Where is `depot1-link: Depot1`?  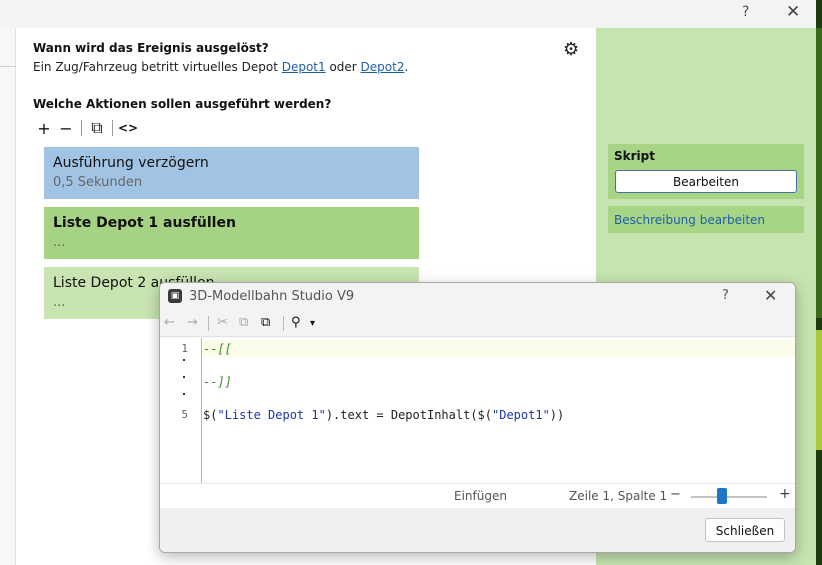
depot1-link: Depot1 is located at coordinates (304, 67).